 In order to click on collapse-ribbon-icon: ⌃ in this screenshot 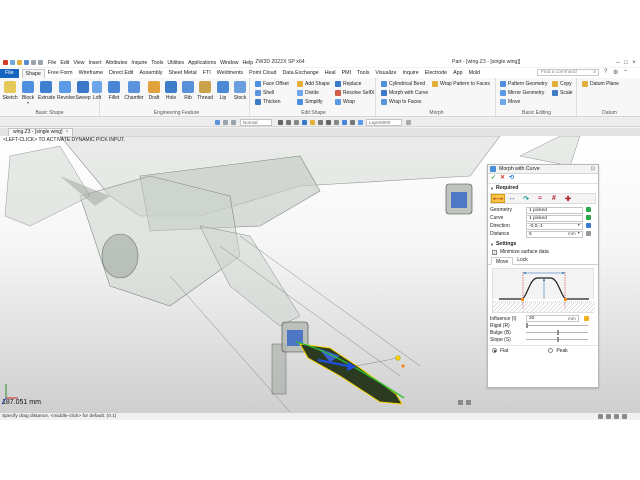, I will do `click(625, 72)`.